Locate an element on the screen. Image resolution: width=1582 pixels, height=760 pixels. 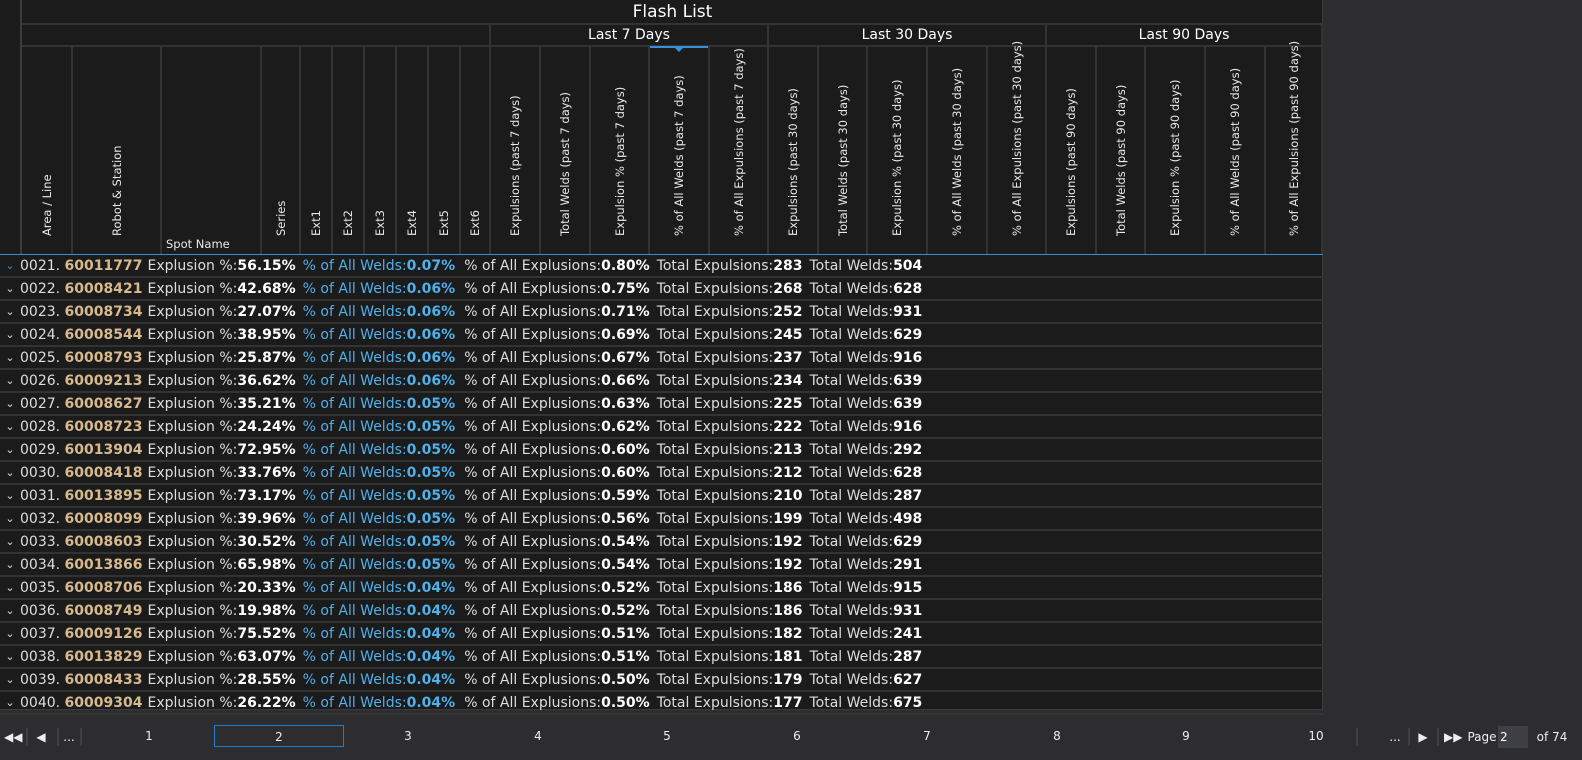
column-header: Ext3 is located at coordinates (381, 150).